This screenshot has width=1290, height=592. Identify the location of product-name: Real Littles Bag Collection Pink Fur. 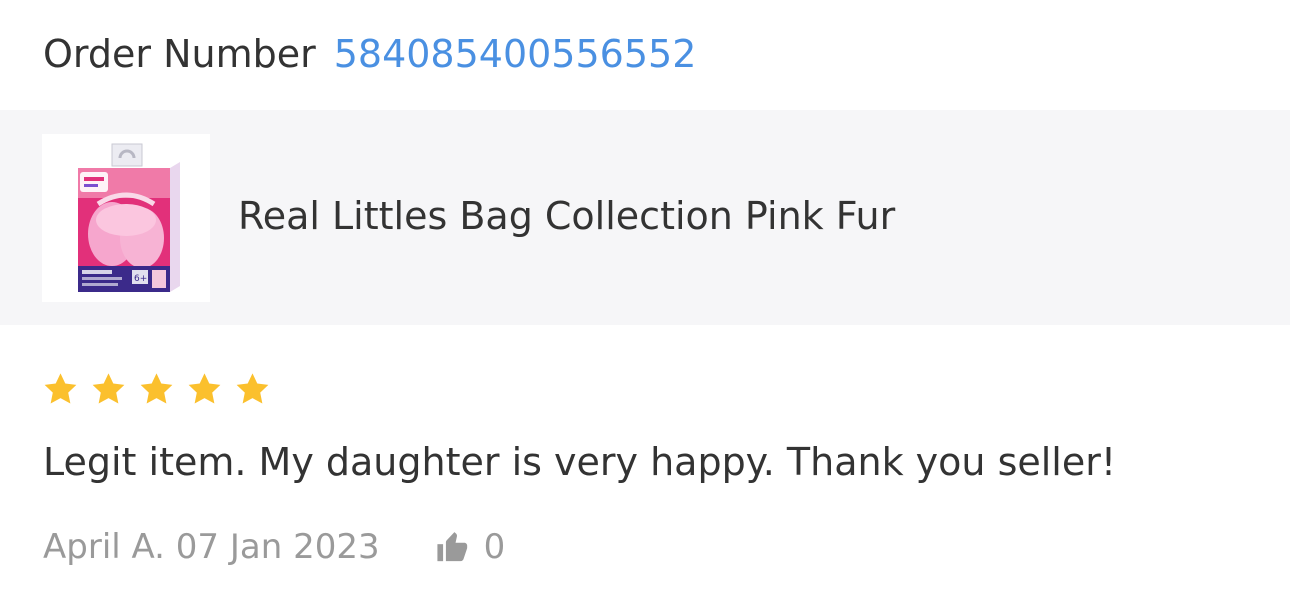
(566, 216).